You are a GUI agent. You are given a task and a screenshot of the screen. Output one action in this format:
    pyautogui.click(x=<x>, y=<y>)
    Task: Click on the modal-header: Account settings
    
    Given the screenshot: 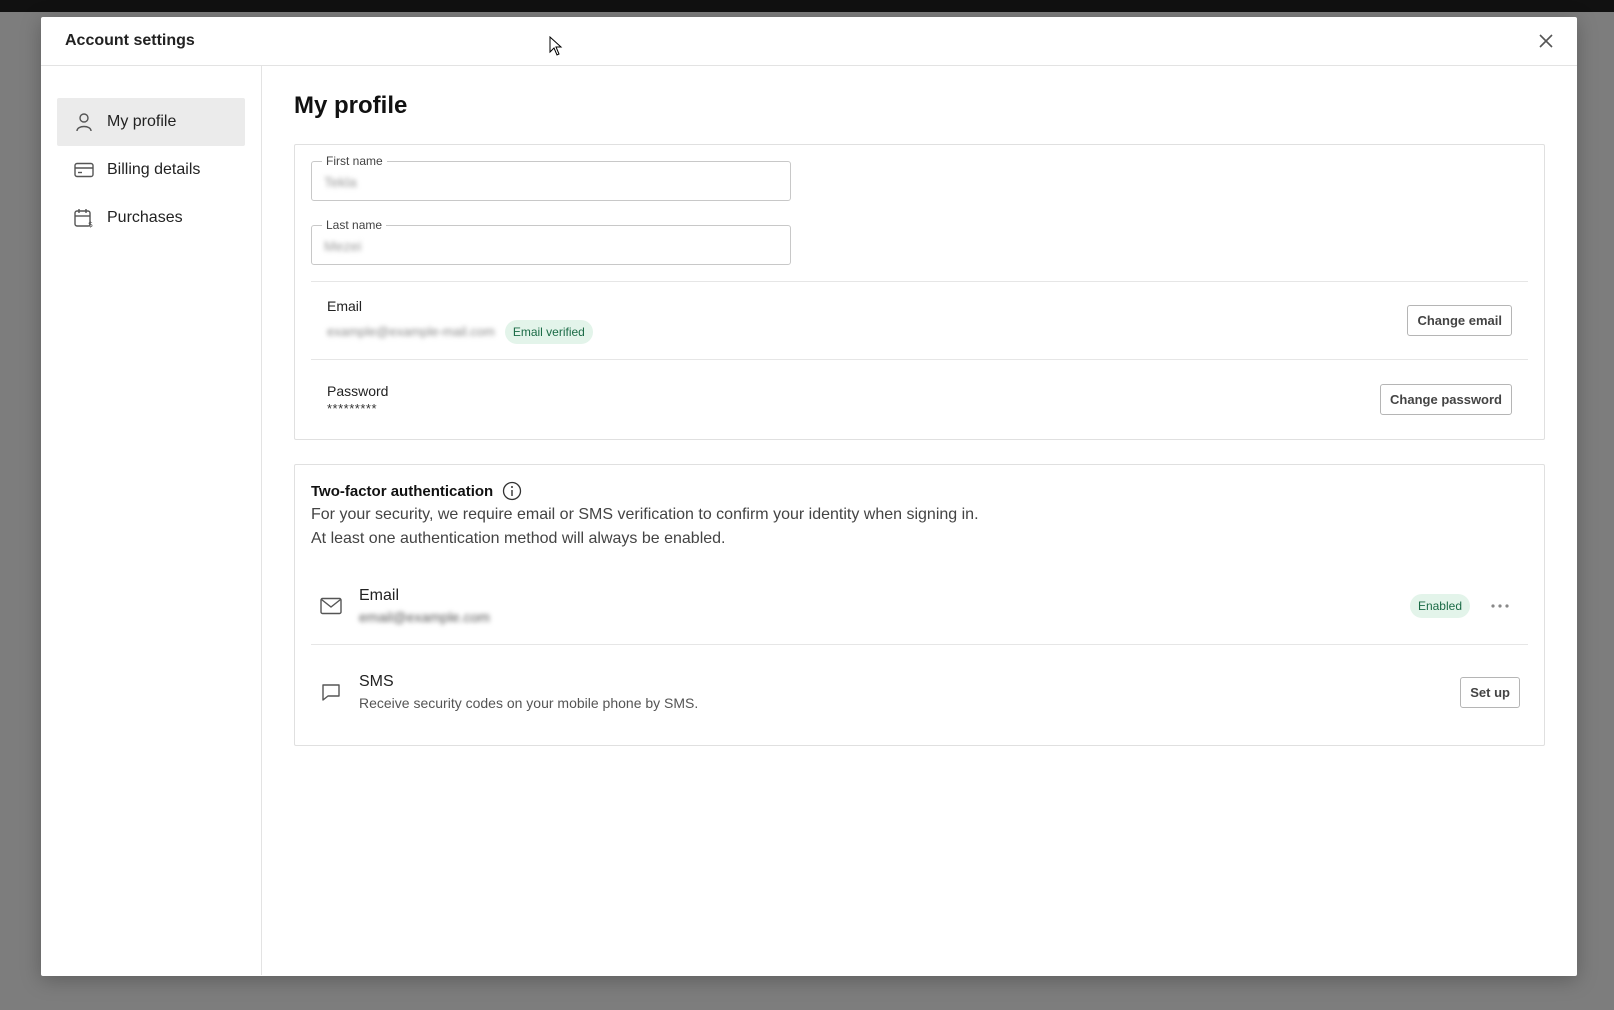 What is the action you would take?
    pyautogui.click(x=809, y=41)
    